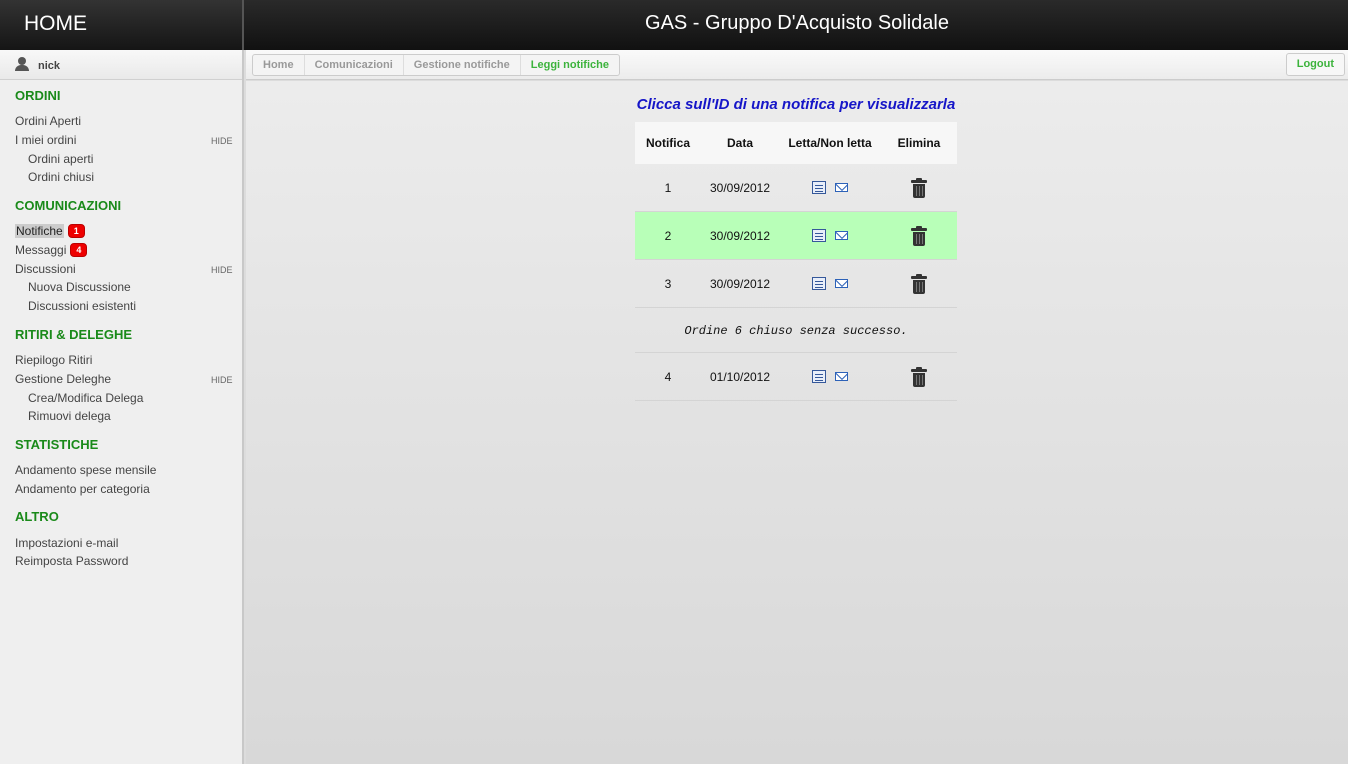 This screenshot has width=1348, height=764. What do you see at coordinates (668, 235) in the screenshot?
I see `notification-id: 2` at bounding box center [668, 235].